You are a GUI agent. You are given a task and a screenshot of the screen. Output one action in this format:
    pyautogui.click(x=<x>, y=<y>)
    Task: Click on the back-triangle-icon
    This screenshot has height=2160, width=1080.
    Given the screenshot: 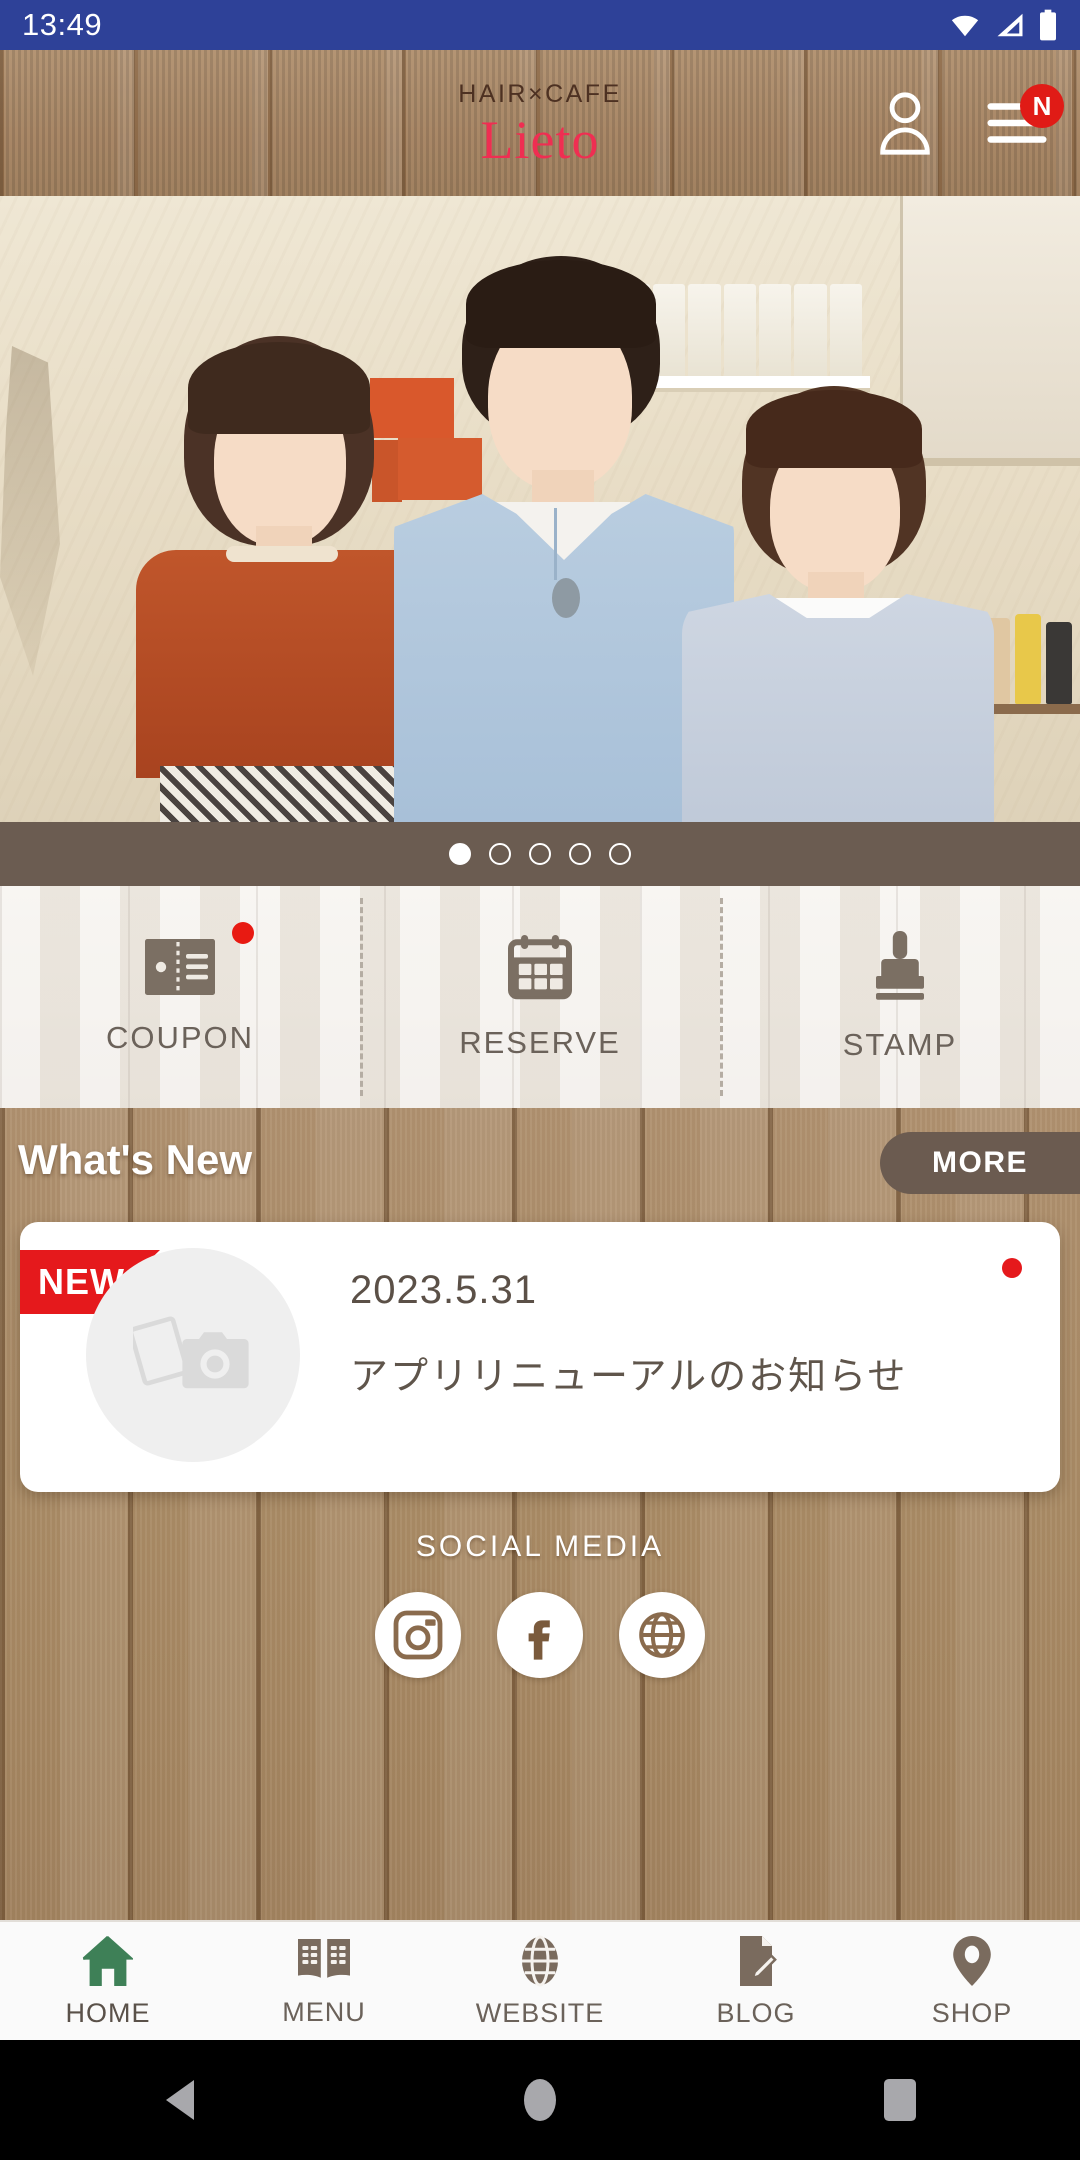 What is the action you would take?
    pyautogui.click(x=180, y=2100)
    